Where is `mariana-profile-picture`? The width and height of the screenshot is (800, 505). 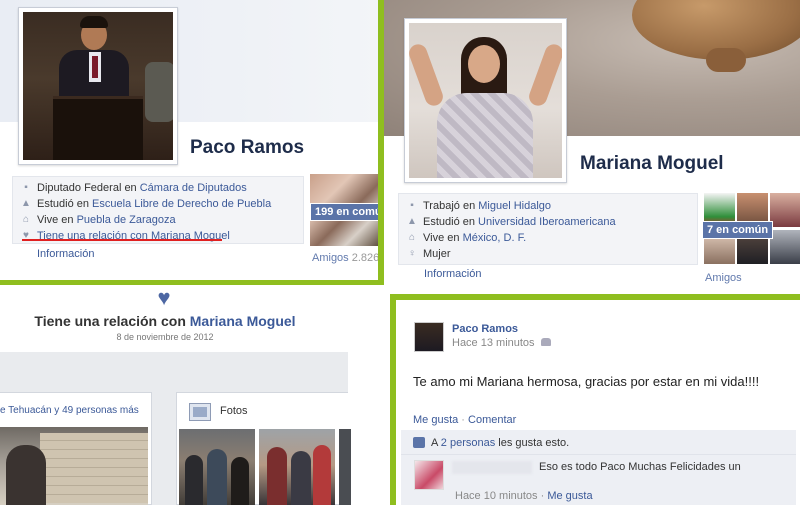 mariana-profile-picture is located at coordinates (485, 100).